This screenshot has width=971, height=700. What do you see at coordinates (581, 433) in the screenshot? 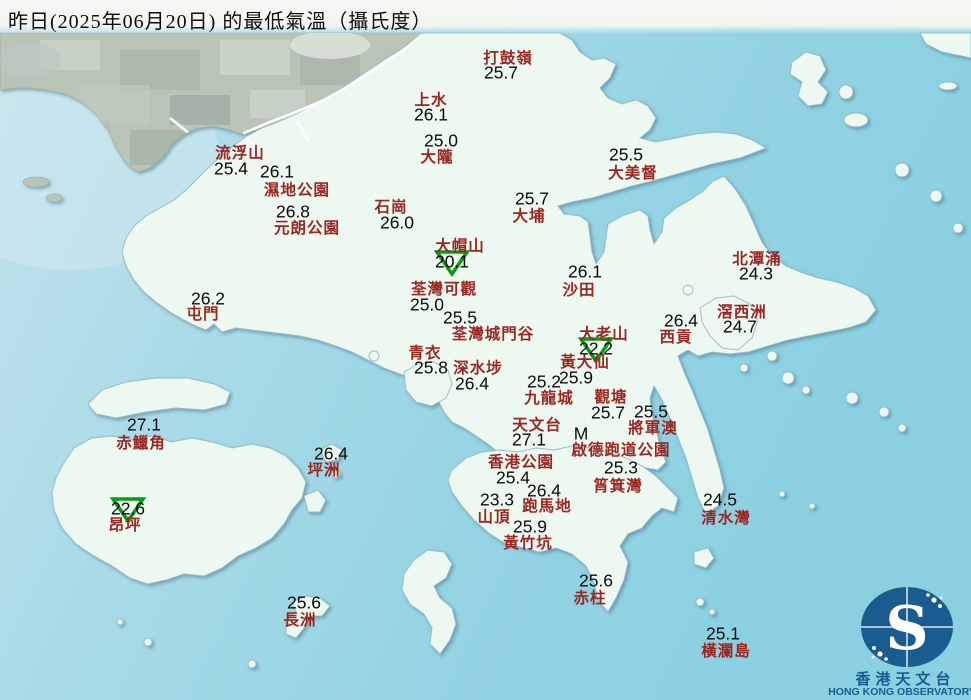
I see `station-value: M` at bounding box center [581, 433].